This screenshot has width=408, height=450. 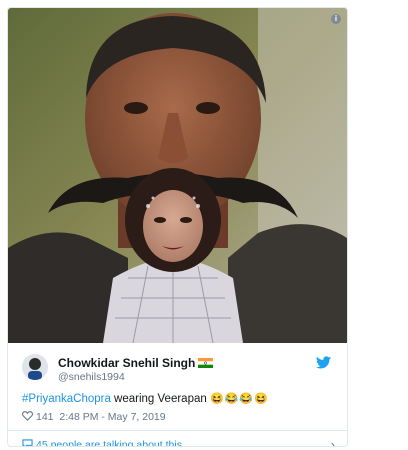 I want to click on like-count: 141, so click(x=45, y=417).